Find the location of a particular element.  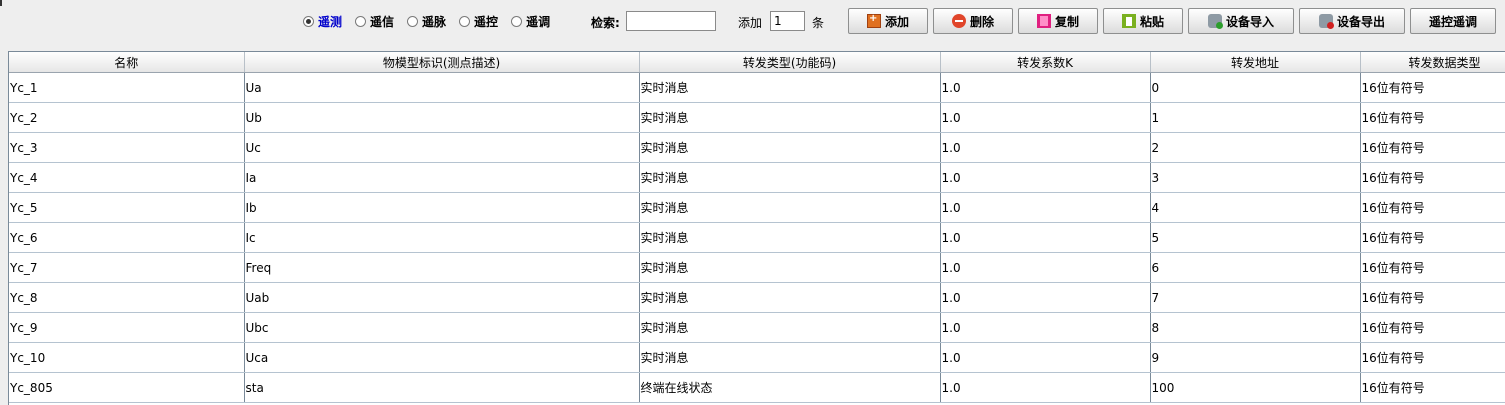

delete-button: 删除 is located at coordinates (973, 21).